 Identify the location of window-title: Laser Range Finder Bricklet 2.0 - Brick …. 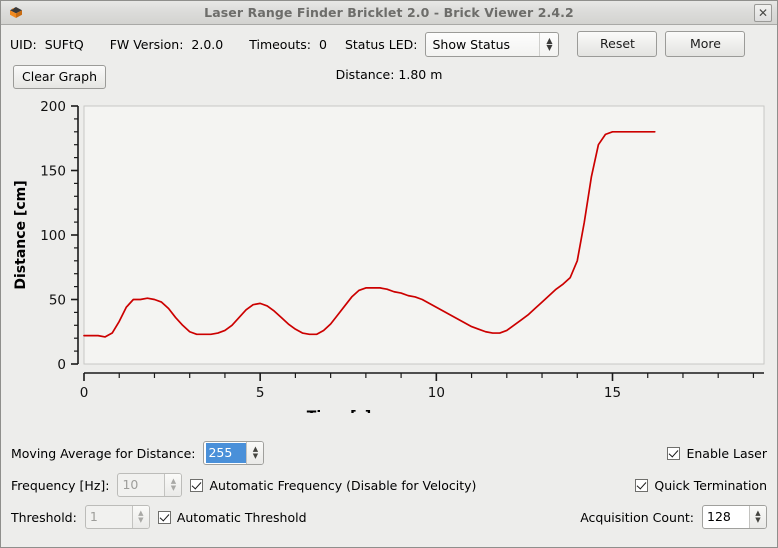
(389, 12).